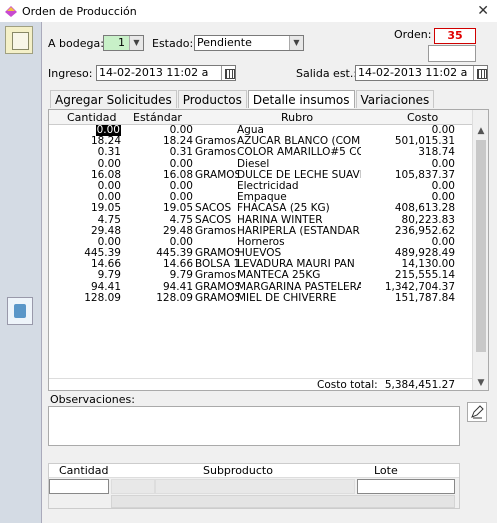 The width and height of the screenshot is (497, 523). Describe the element at coordinates (89, 298) in the screenshot. I see `cell-cantidad: 128.09` at that location.